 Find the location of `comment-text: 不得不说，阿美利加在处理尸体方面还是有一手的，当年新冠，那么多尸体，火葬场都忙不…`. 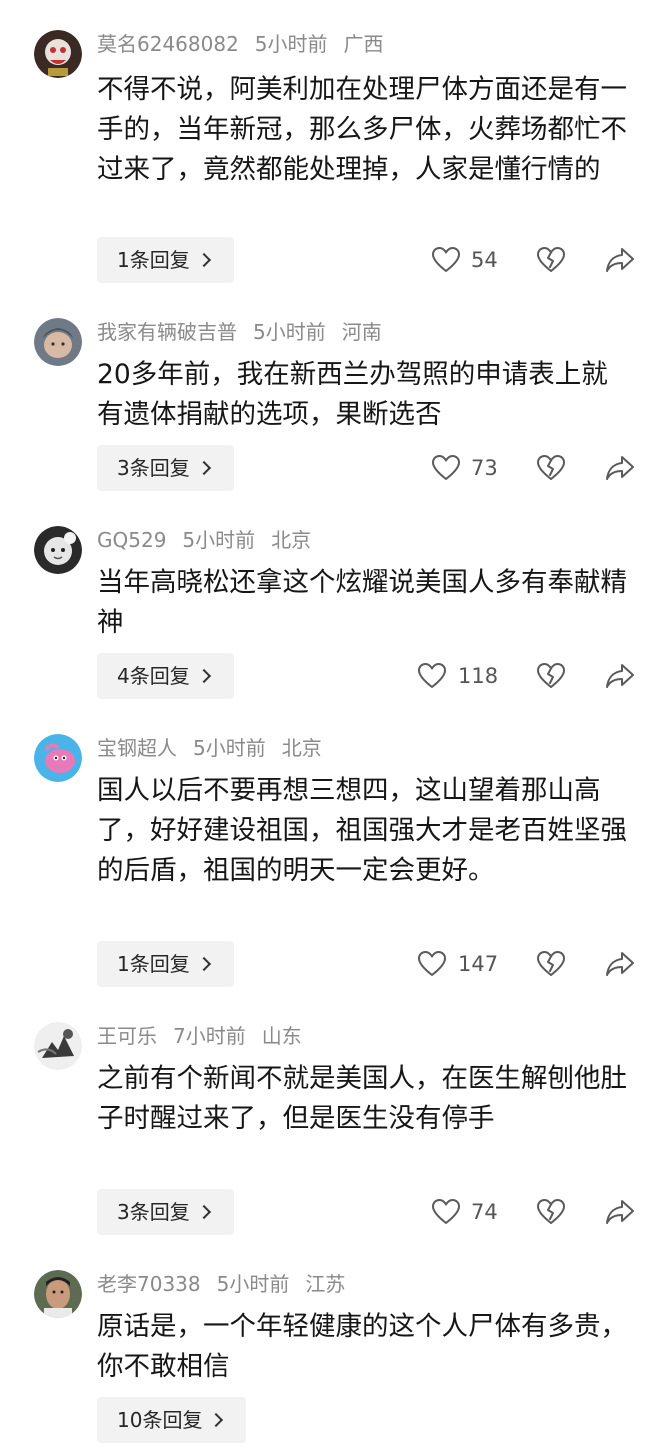

comment-text: 不得不说，阿美利加在处理尸体方面还是有一手的，当年新冠，那么多尸体，火葬场都忙不… is located at coordinates (362, 129).